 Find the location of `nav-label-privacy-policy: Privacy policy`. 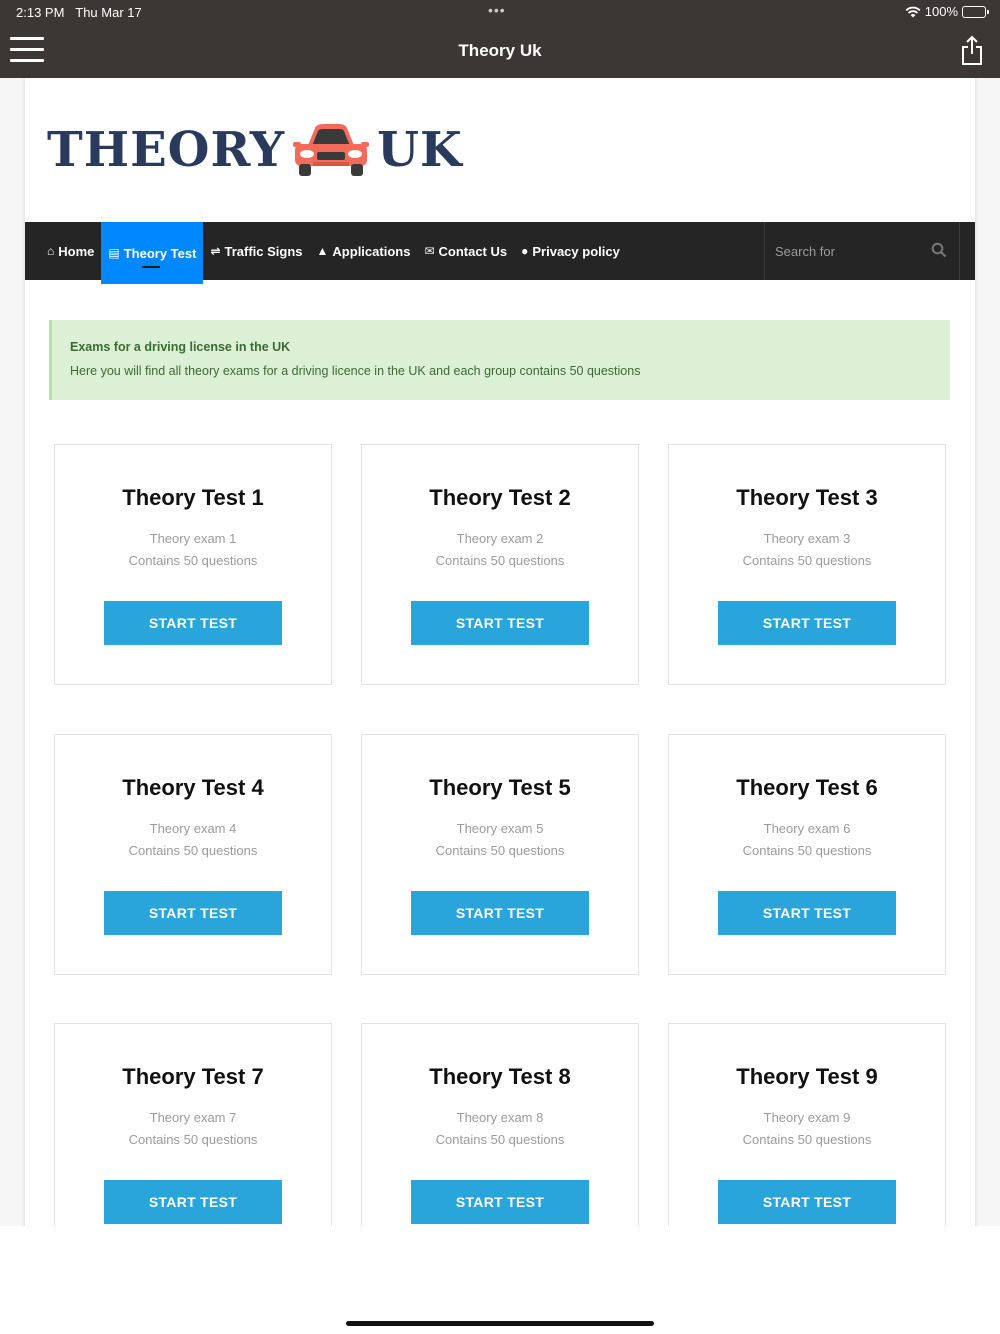

nav-label-privacy-policy: Privacy policy is located at coordinates (576, 251).